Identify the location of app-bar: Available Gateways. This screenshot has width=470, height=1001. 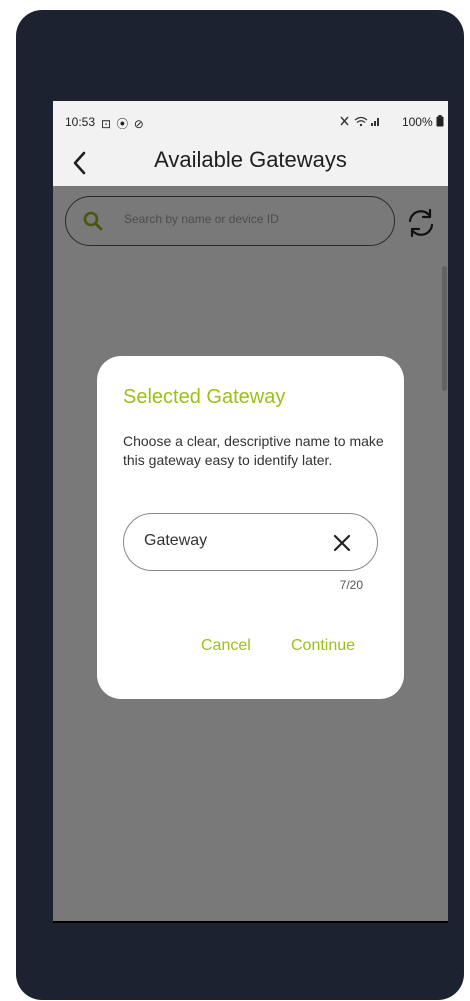
(250, 166).